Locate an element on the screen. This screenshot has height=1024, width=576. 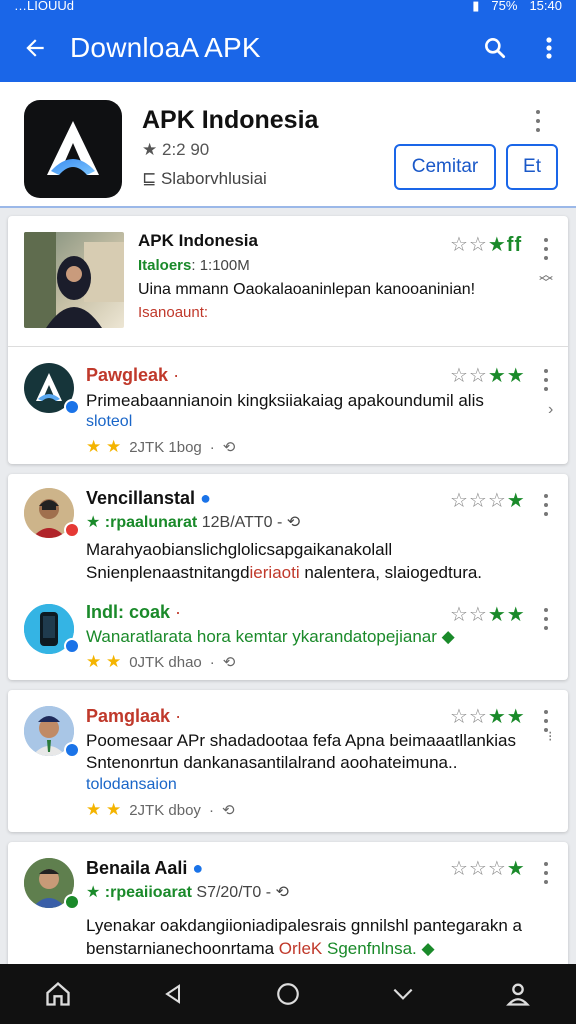
back-arrow-icon is located at coordinates (35, 48).